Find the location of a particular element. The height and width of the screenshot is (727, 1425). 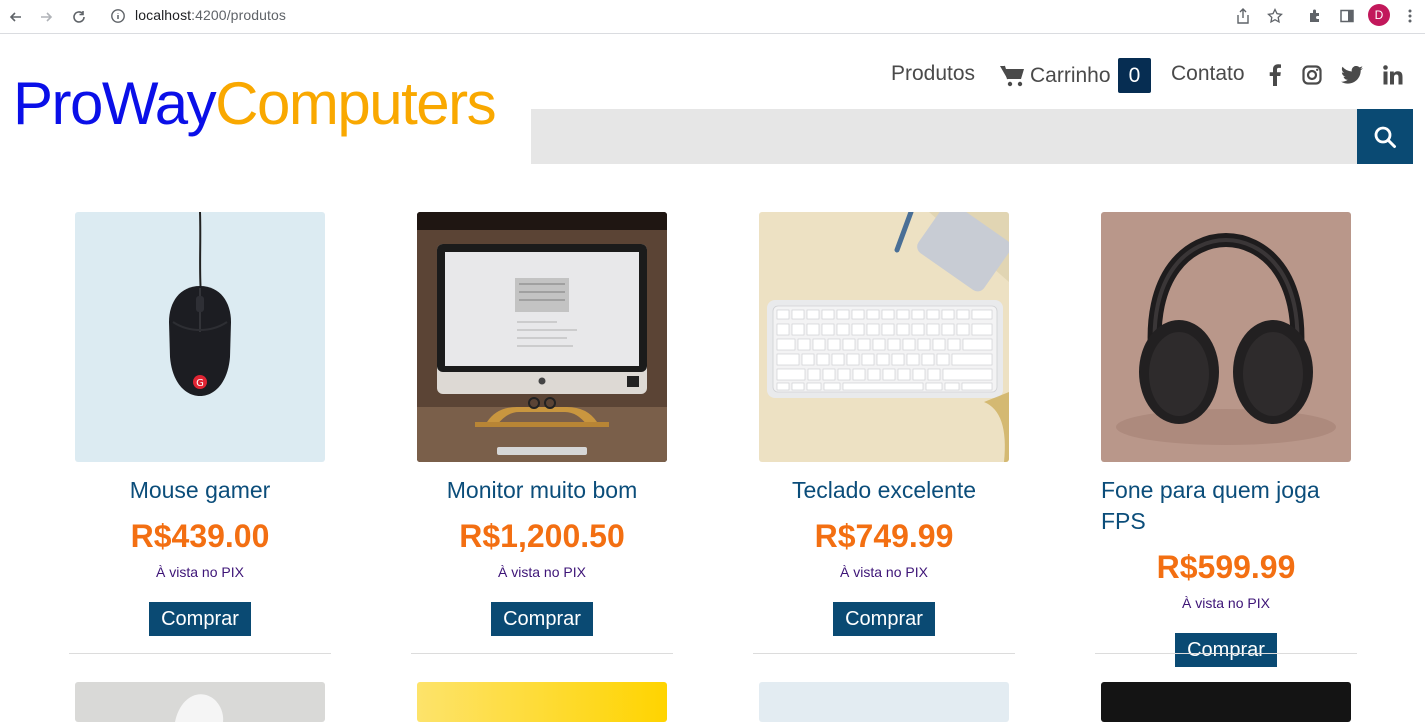

nav-carrinho: Carrinho is located at coordinates (1070, 76).